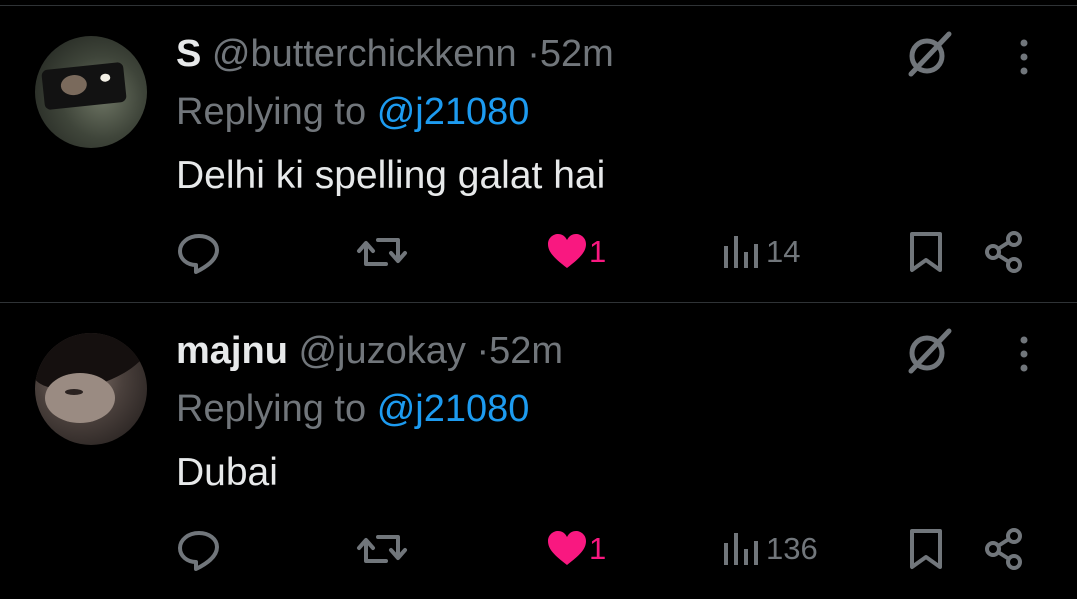 The image size is (1077, 599). Describe the element at coordinates (783, 251) in the screenshot. I see `view-count: 14` at that location.